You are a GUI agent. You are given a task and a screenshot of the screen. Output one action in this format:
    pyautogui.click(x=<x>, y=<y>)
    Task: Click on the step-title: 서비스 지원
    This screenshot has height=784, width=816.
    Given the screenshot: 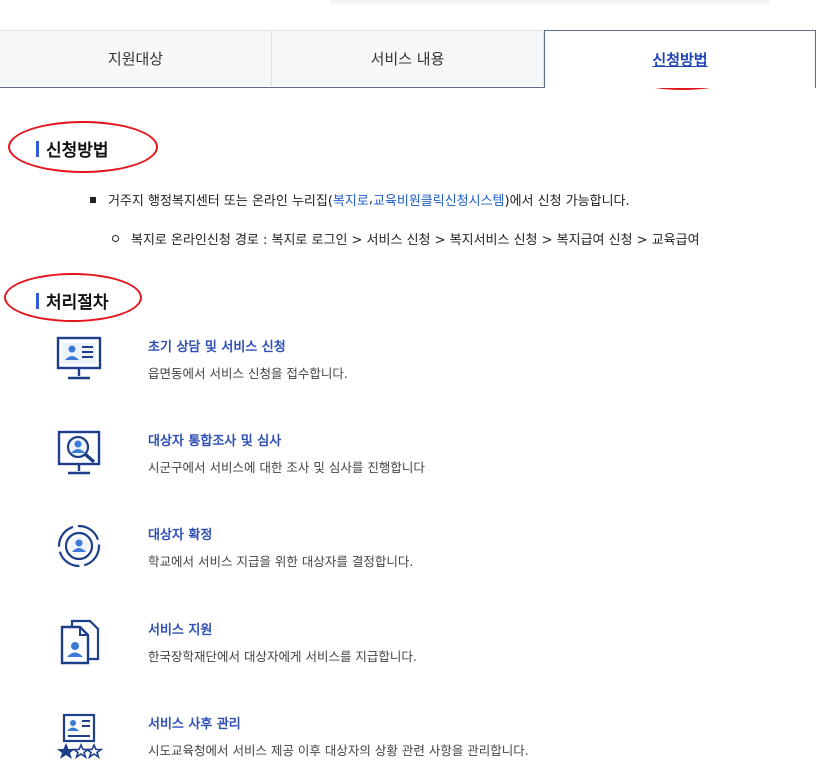 What is the action you would take?
    pyautogui.click(x=180, y=630)
    